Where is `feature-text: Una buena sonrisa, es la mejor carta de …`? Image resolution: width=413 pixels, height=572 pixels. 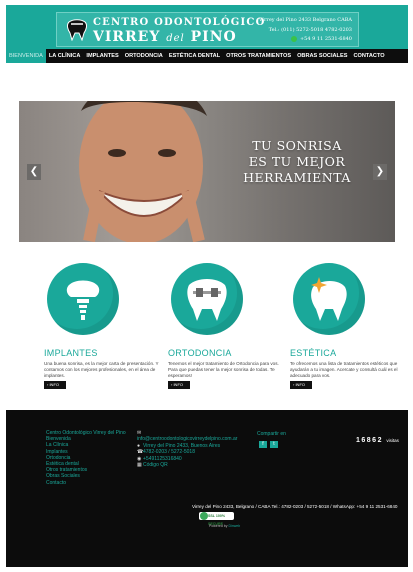
feature-text: Una buena sonrisa, es la mejor carta de … is located at coordinates (101, 369).